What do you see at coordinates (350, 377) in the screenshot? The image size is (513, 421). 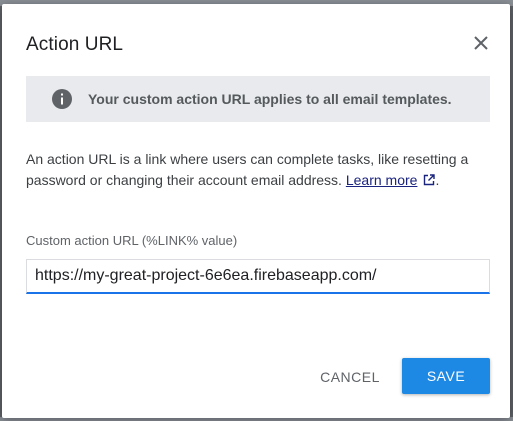 I see `cancel-button: CANCEL` at bounding box center [350, 377].